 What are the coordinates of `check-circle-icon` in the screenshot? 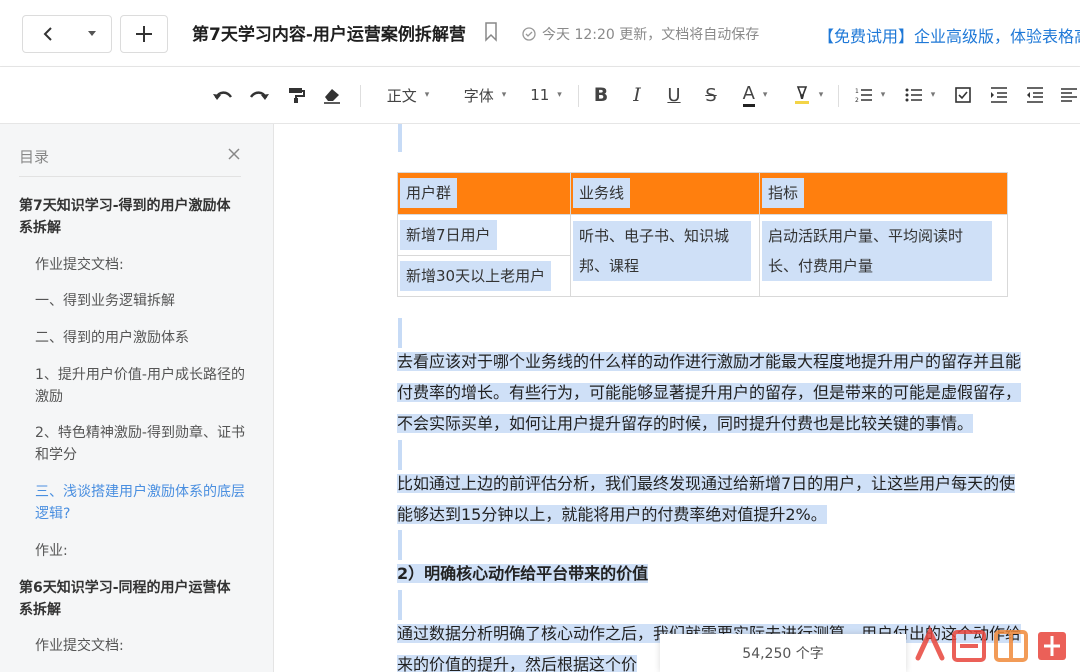 It's located at (529, 34).